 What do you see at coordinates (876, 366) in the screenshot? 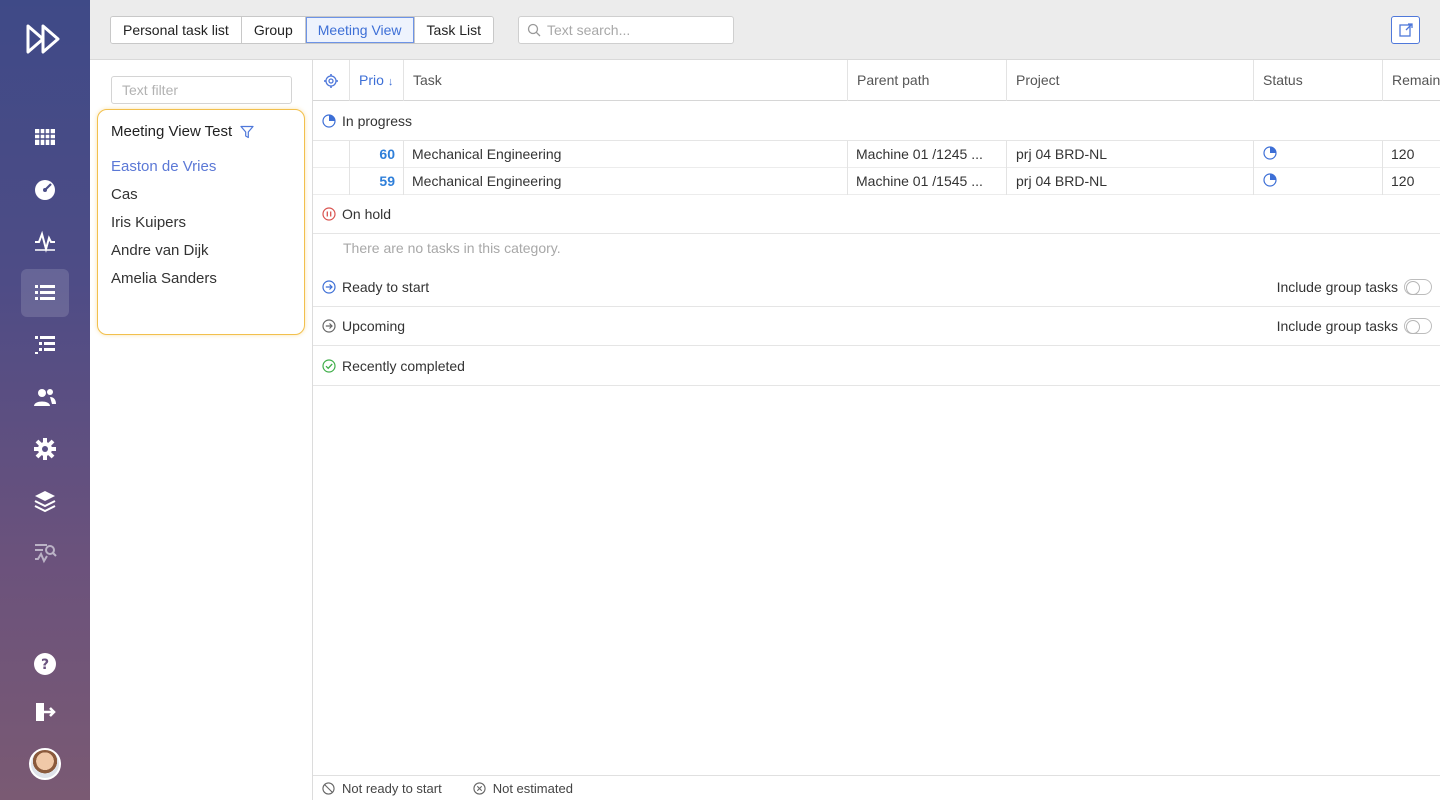
I see `section-recently-completed: Recently completed` at bounding box center [876, 366].